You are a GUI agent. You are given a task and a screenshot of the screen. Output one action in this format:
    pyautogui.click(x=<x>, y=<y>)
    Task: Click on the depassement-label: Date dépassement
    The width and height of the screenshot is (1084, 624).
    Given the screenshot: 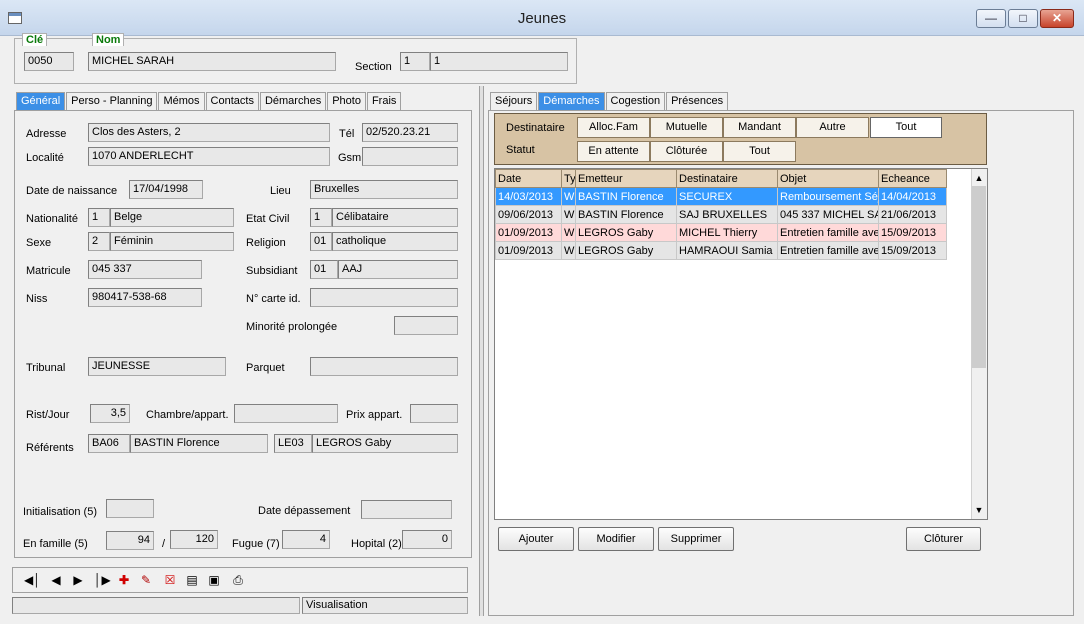 What is the action you would take?
    pyautogui.click(x=304, y=511)
    